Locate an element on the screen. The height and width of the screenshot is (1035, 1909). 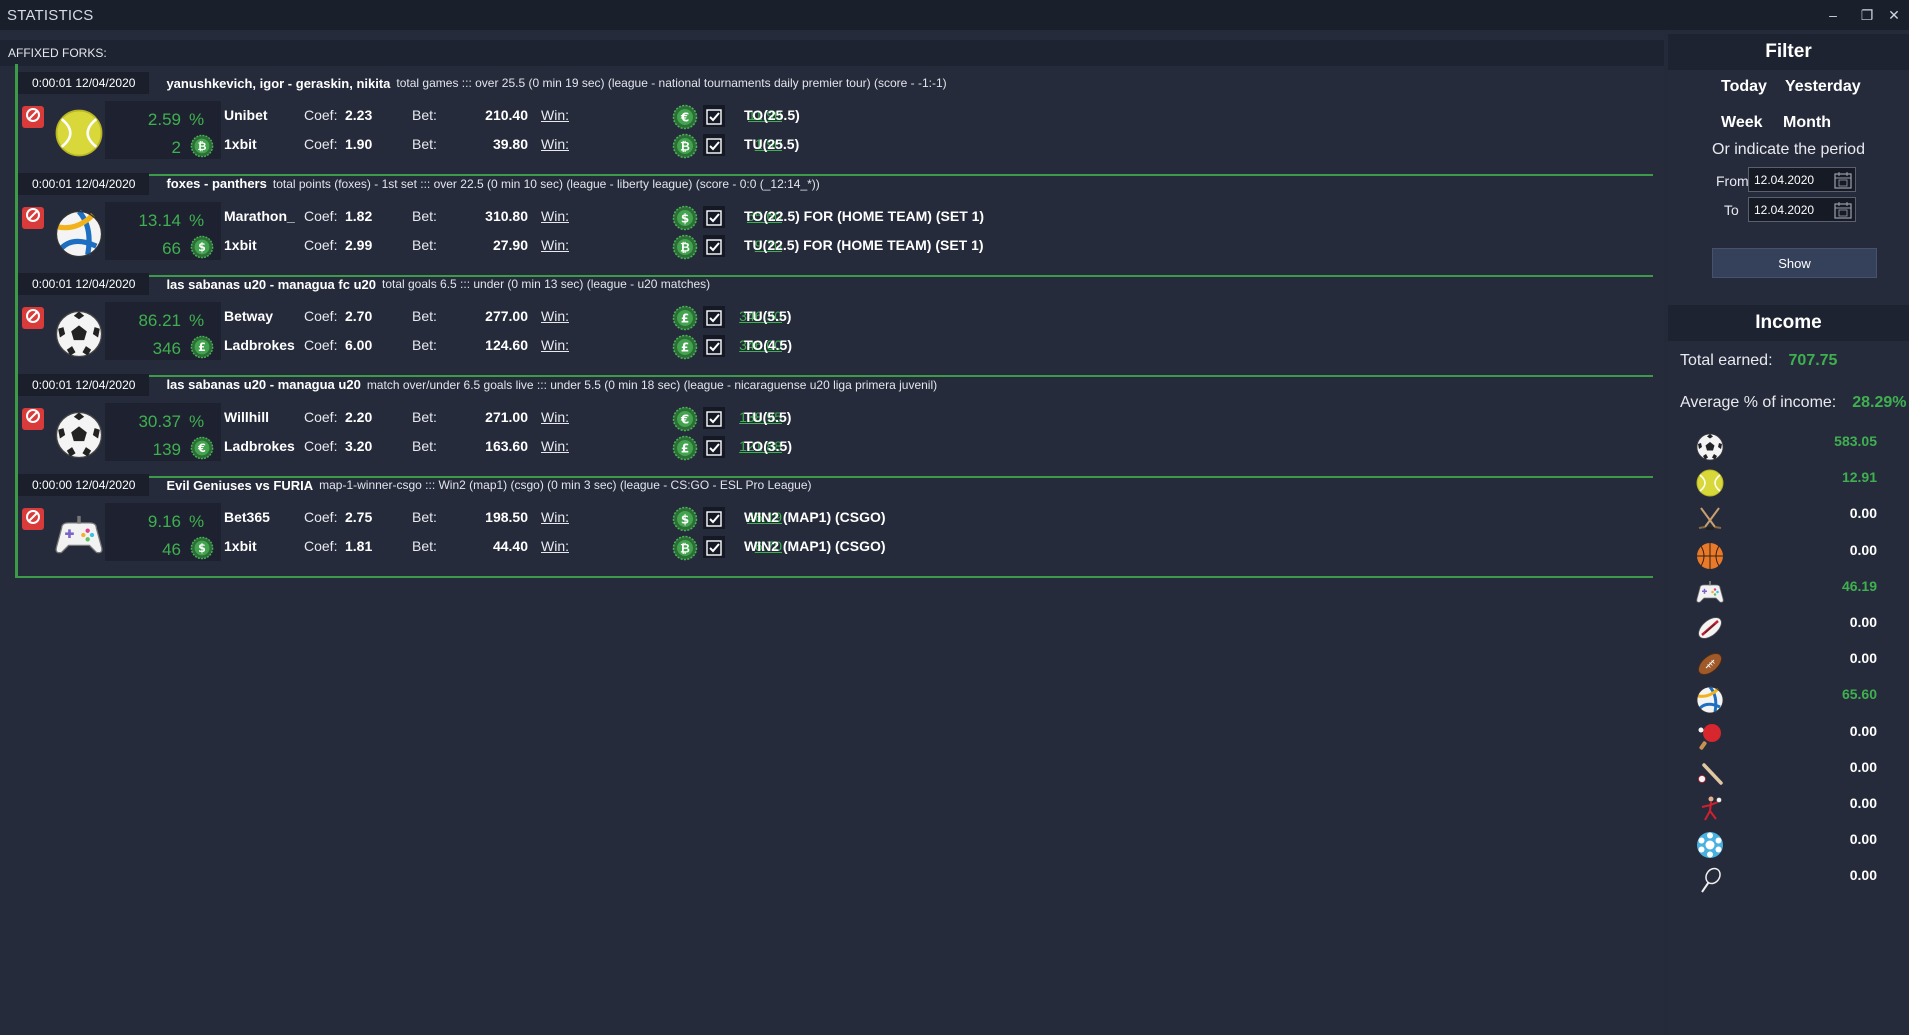
week-button: Week is located at coordinates (1742, 123).